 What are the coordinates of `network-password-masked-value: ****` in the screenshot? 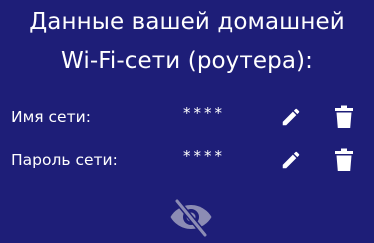 It's located at (204, 156).